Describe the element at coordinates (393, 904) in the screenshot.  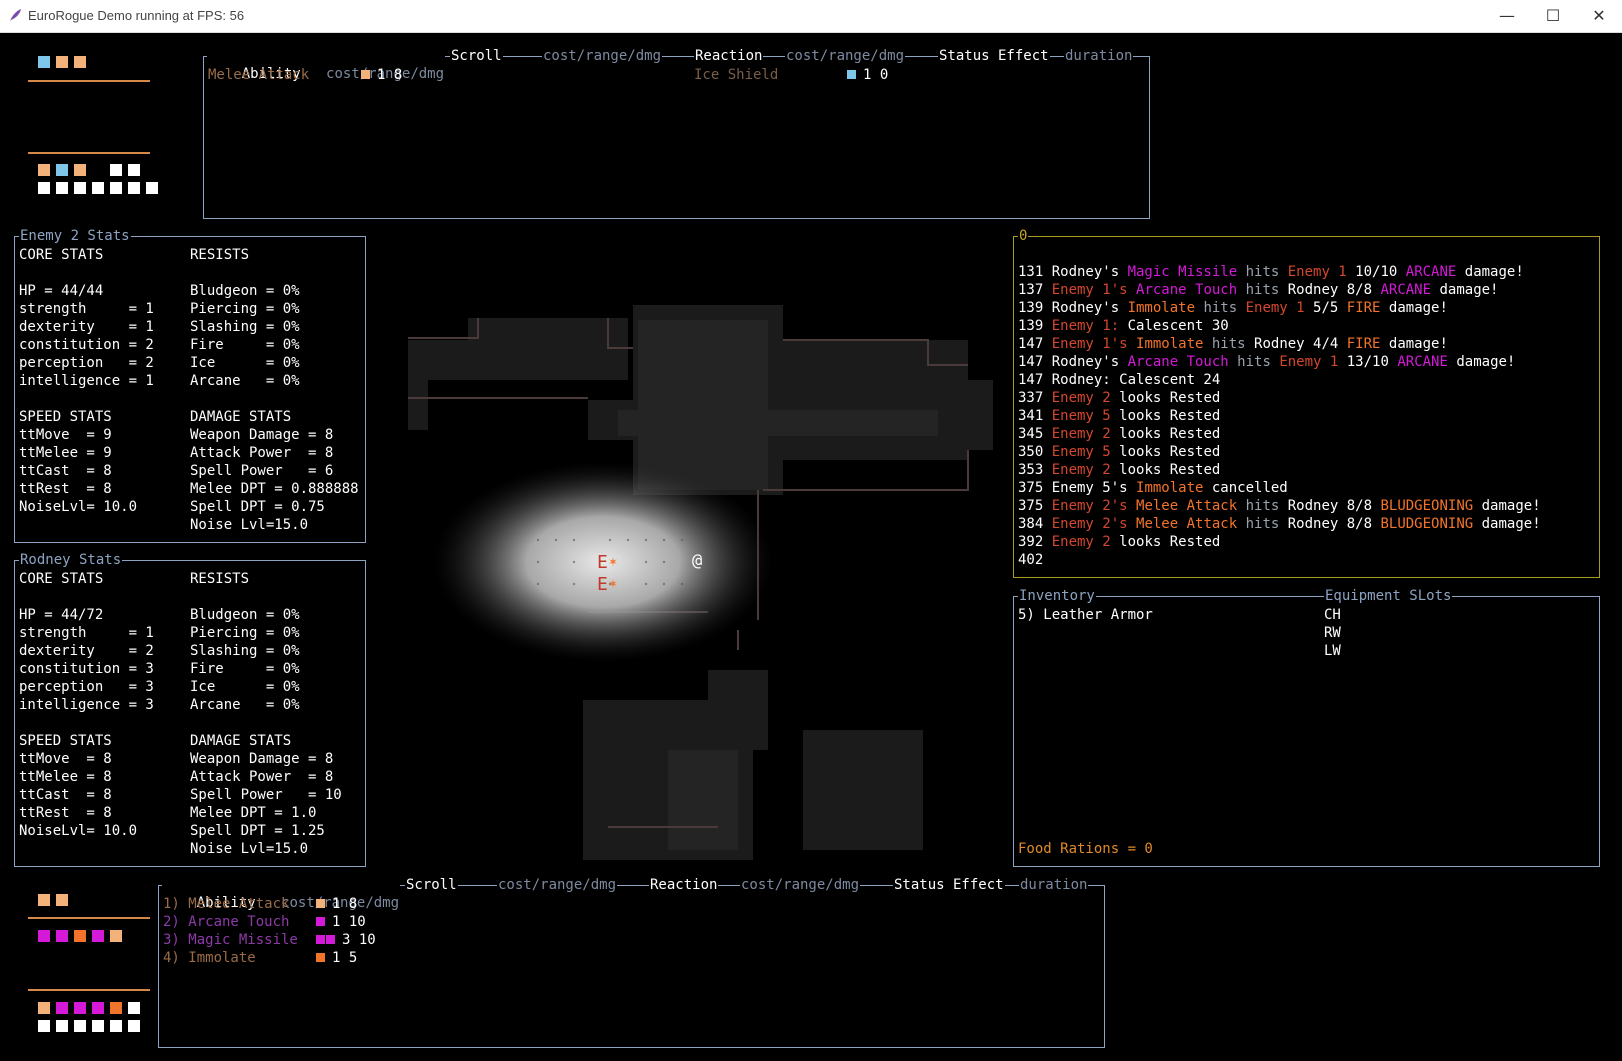
I see `ability-row: 1) Melee Attack 1 8` at that location.